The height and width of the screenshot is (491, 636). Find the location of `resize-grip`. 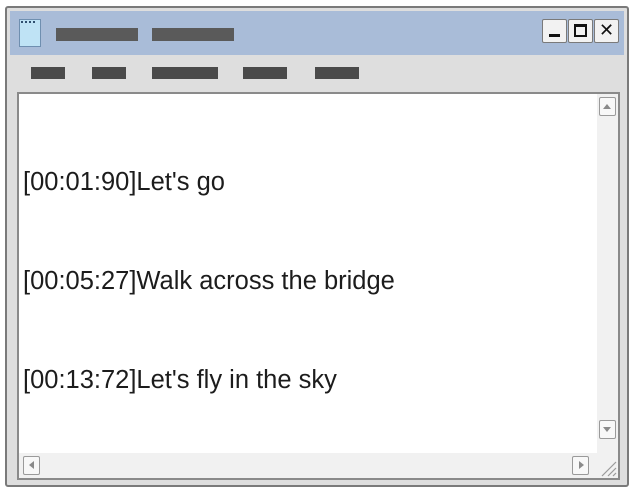

resize-grip is located at coordinates (607, 465).